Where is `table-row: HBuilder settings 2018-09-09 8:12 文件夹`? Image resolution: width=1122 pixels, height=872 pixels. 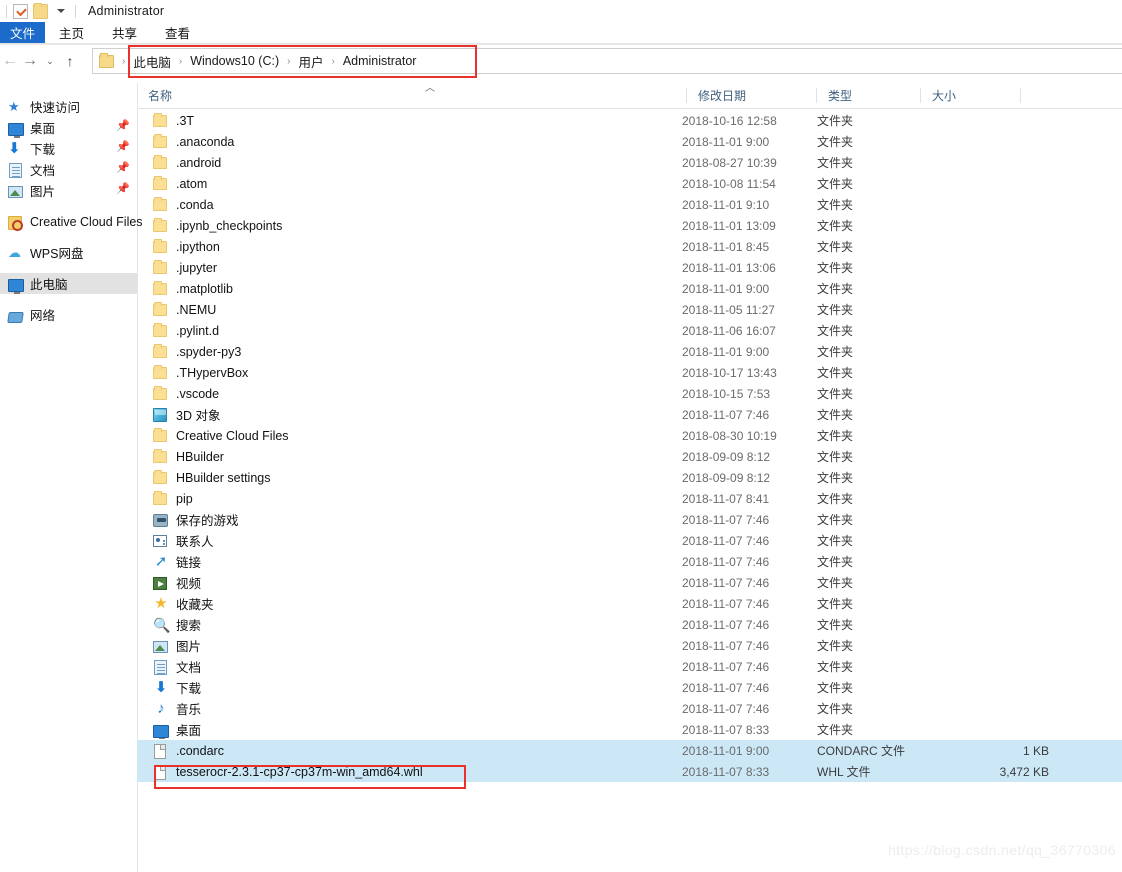 table-row: HBuilder settings 2018-09-09 8:12 文件夹 is located at coordinates (629, 477).